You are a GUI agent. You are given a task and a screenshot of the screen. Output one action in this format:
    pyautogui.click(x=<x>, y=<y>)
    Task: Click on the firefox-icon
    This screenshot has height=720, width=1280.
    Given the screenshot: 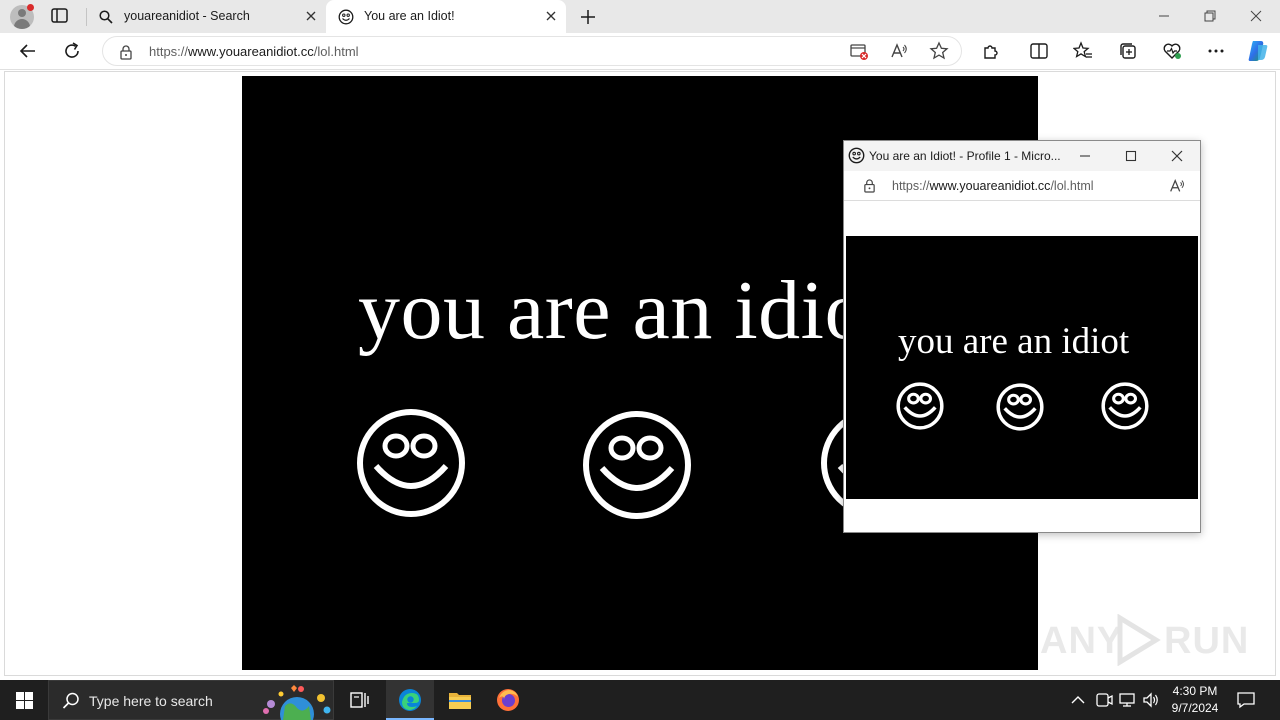 What is the action you would take?
    pyautogui.click(x=508, y=700)
    